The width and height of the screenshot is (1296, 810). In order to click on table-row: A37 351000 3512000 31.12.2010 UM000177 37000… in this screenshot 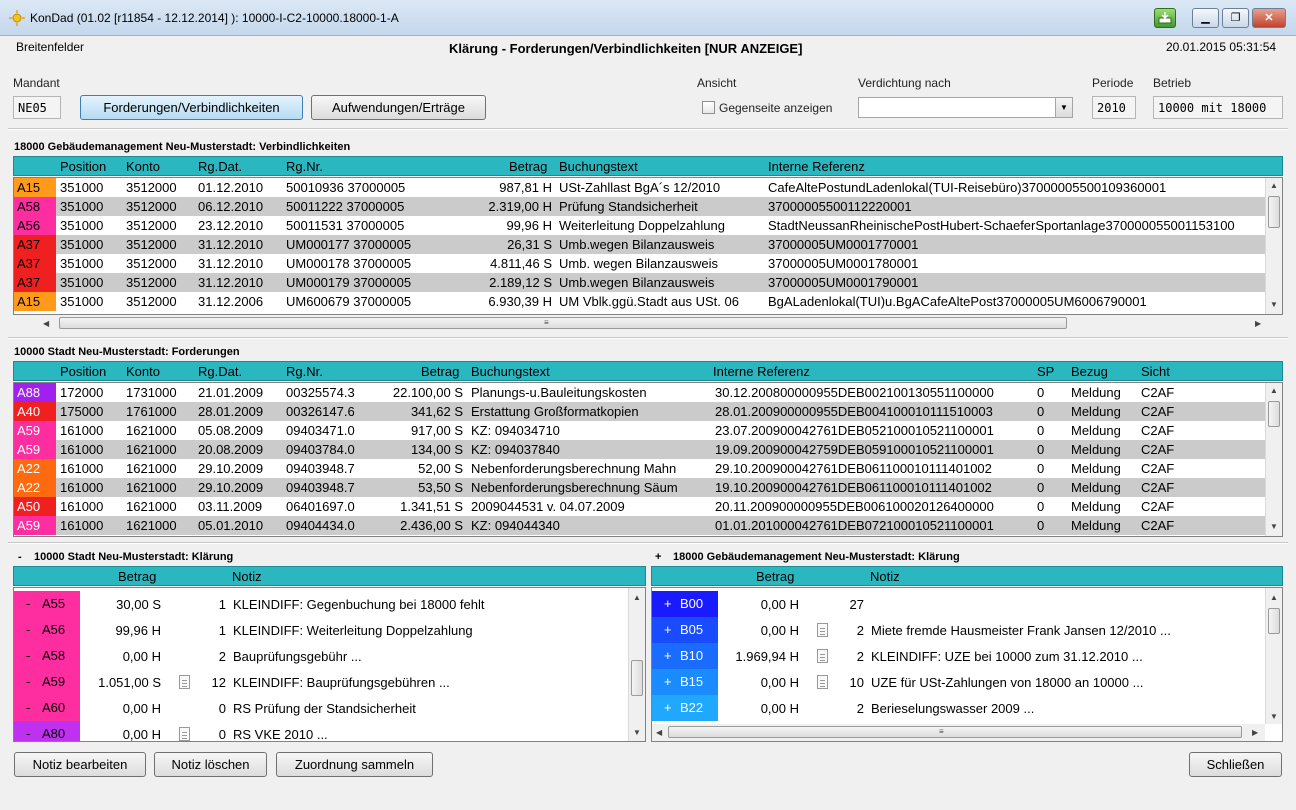, I will do `click(640, 244)`.